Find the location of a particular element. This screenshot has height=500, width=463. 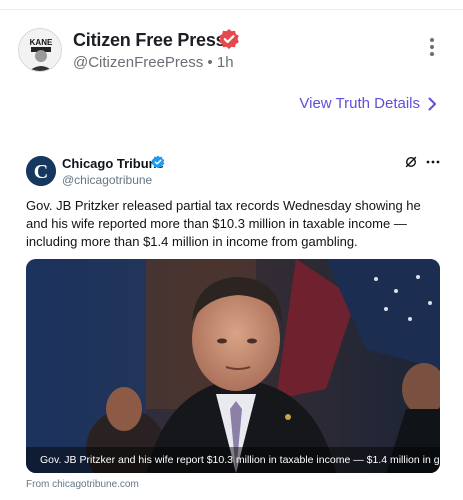

author-handle: @CitizenFreePress • 1h is located at coordinates (153, 62).